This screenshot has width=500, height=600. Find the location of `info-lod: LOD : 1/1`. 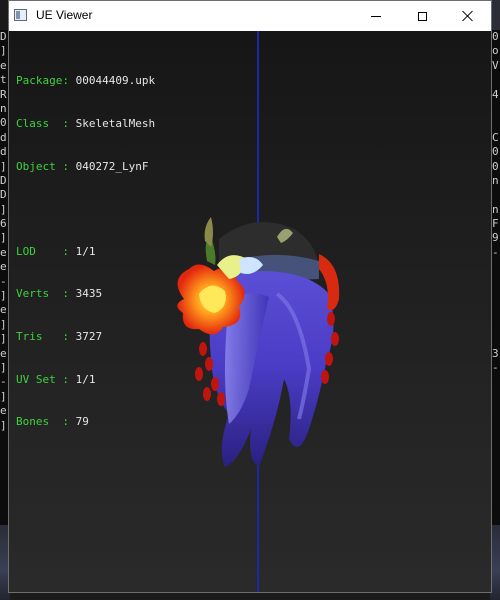

info-lod: LOD : 1/1 is located at coordinates (85, 252).